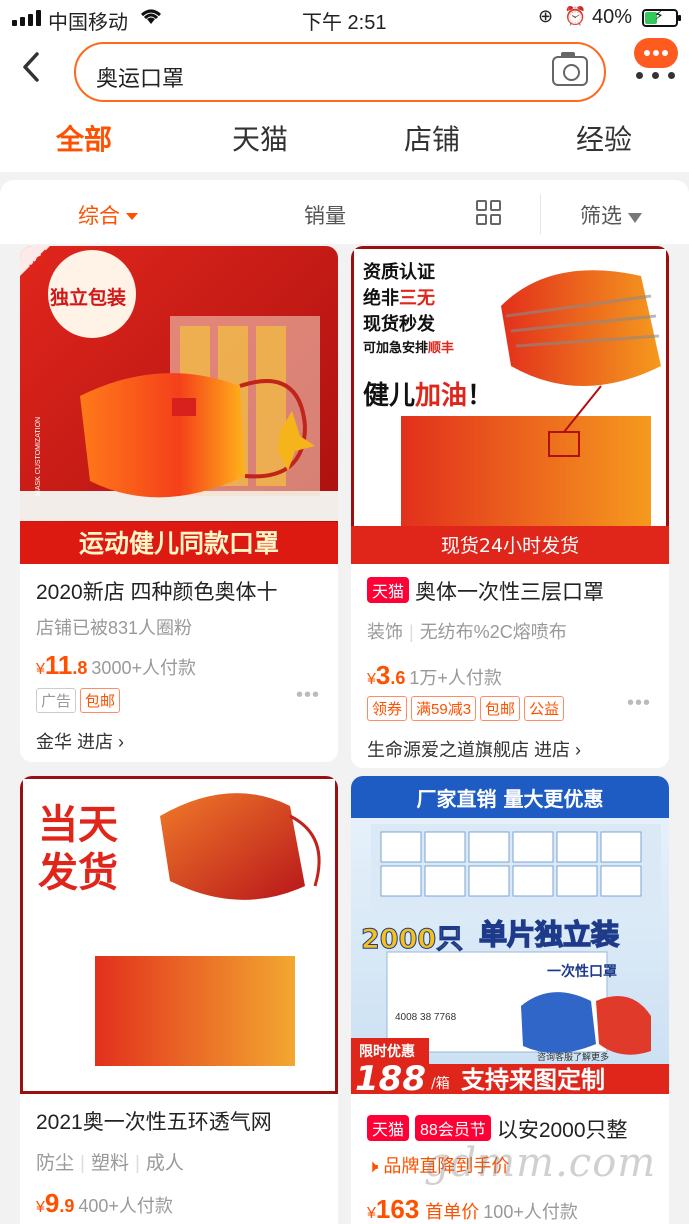 This screenshot has height=1224, width=689. What do you see at coordinates (182, 591) in the screenshot?
I see `product-title: 2020新店 四种颜色奥体十` at bounding box center [182, 591].